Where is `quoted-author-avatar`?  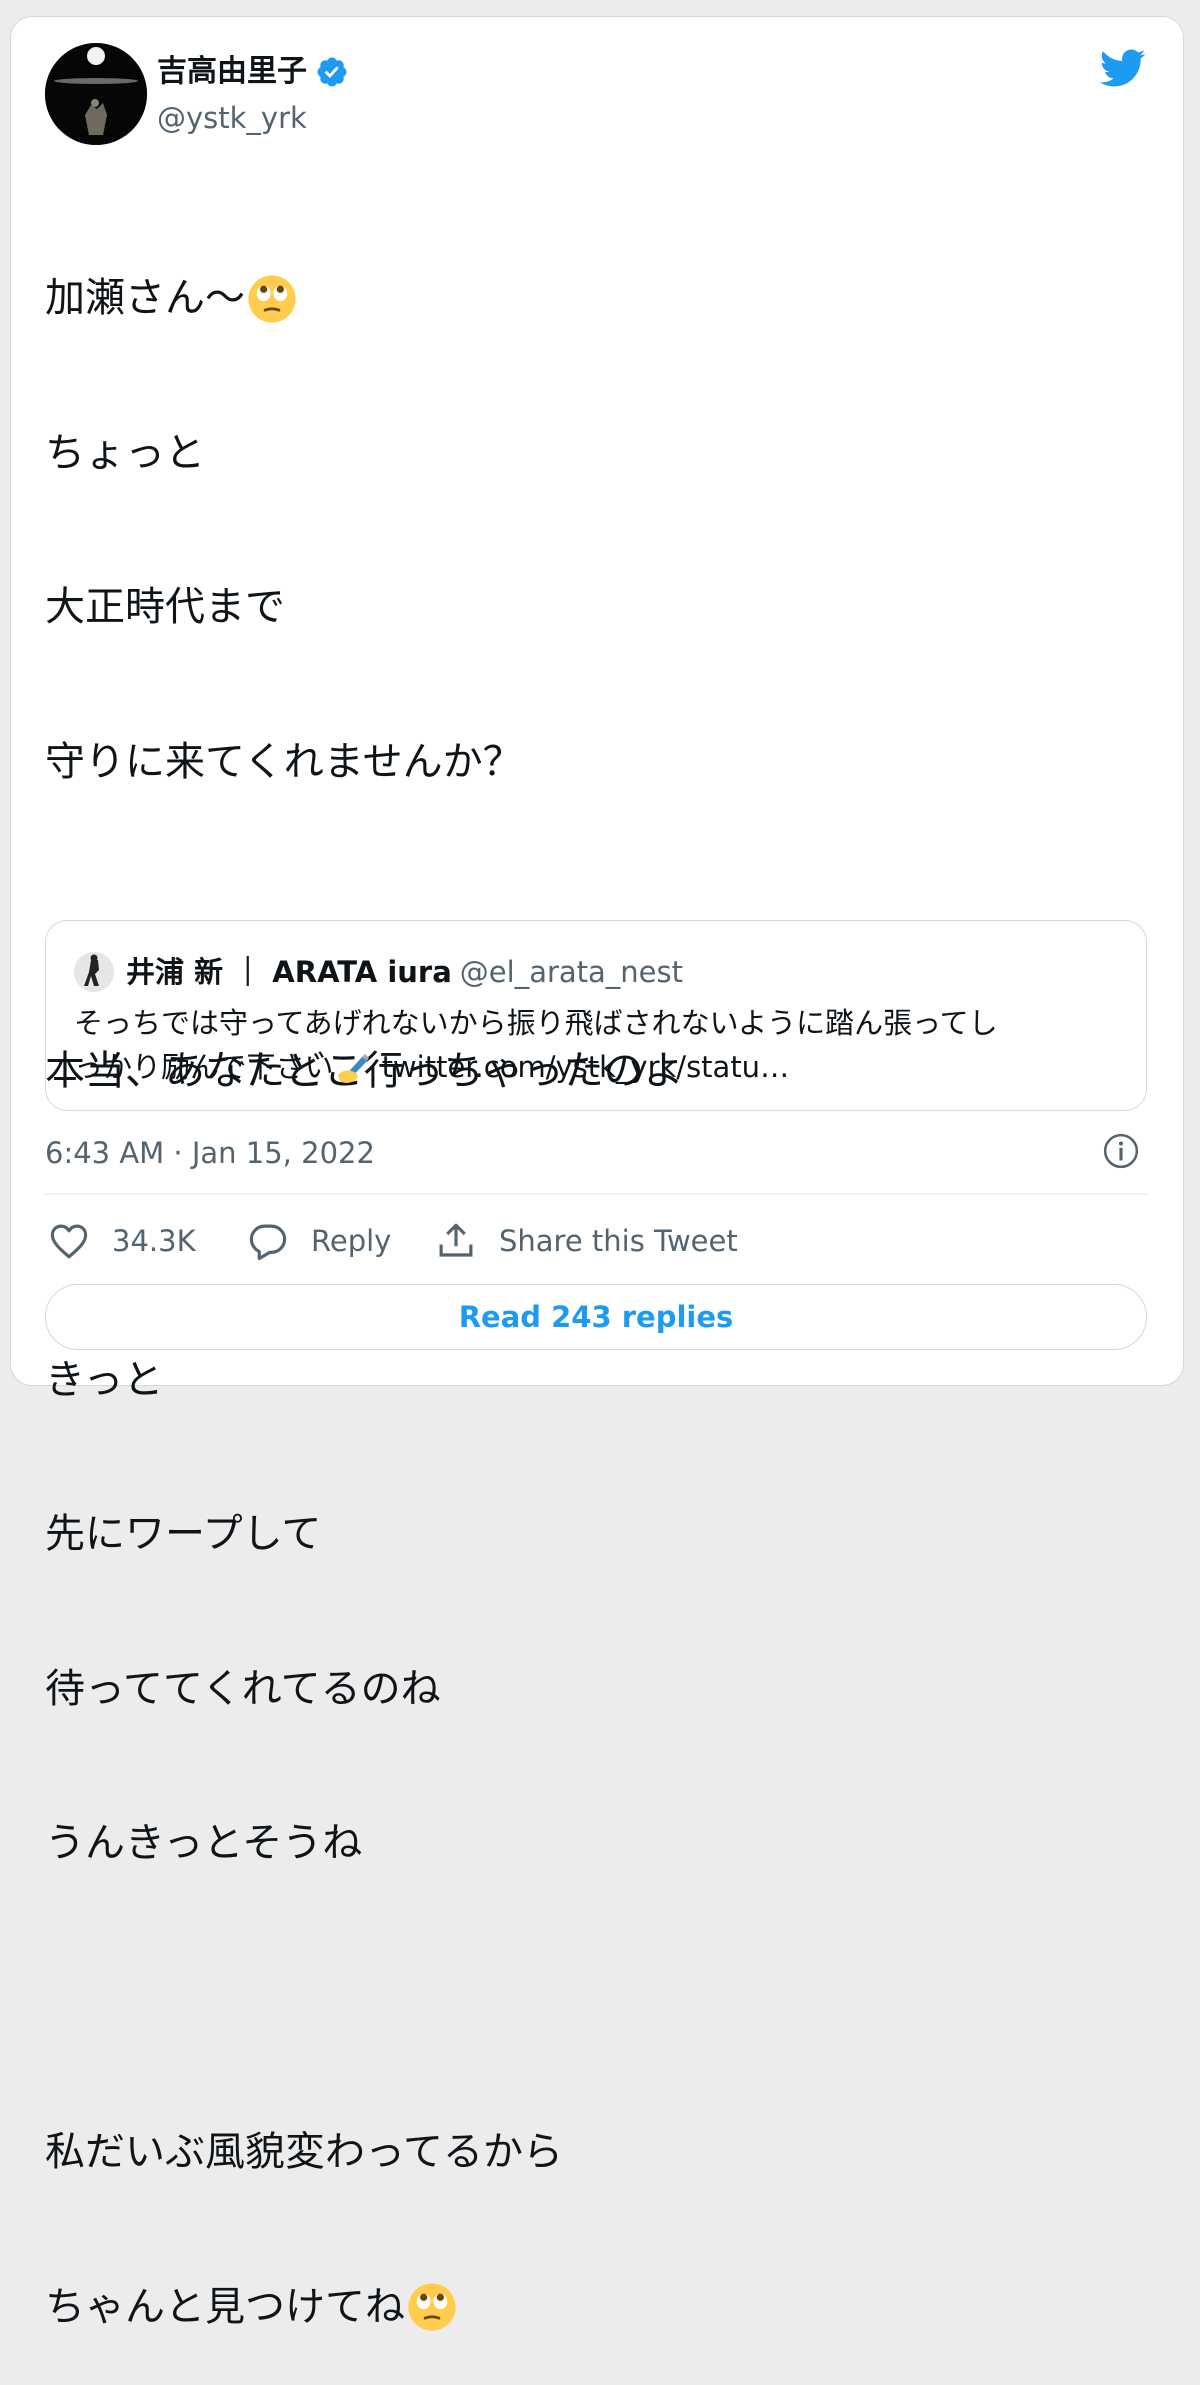
quoted-author-avatar is located at coordinates (94, 972).